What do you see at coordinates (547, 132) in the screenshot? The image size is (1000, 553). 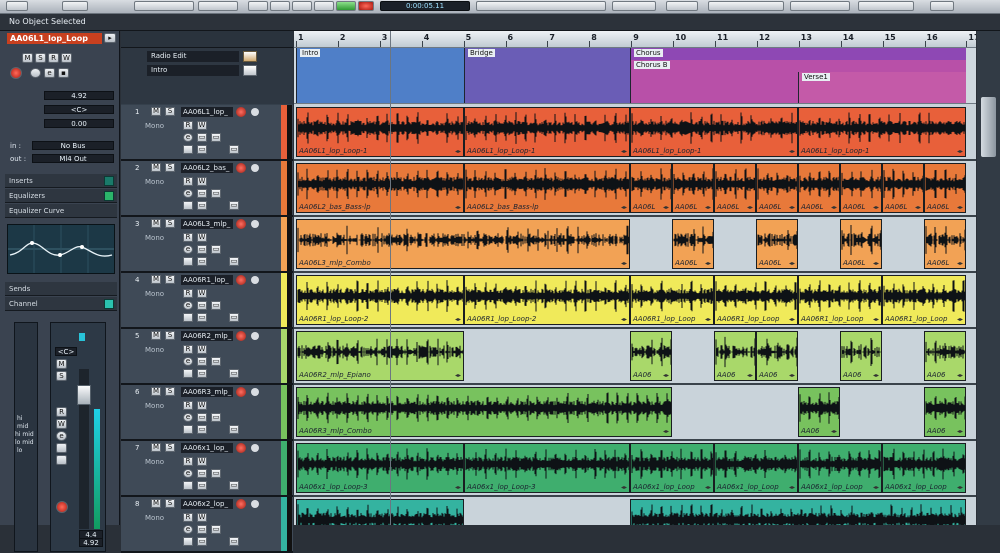 I see `audio-event: AA06L1_lop_Loop-1 ◂▸` at bounding box center [547, 132].